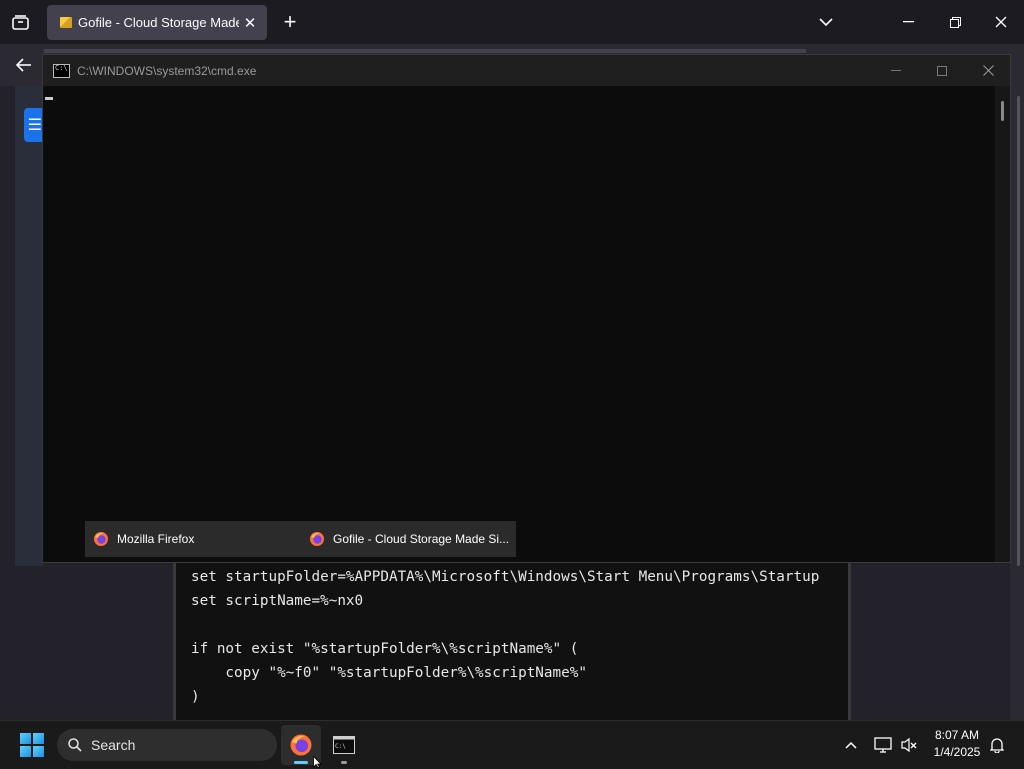 The width and height of the screenshot is (1024, 769). I want to click on windows-start-icon, so click(32, 745).